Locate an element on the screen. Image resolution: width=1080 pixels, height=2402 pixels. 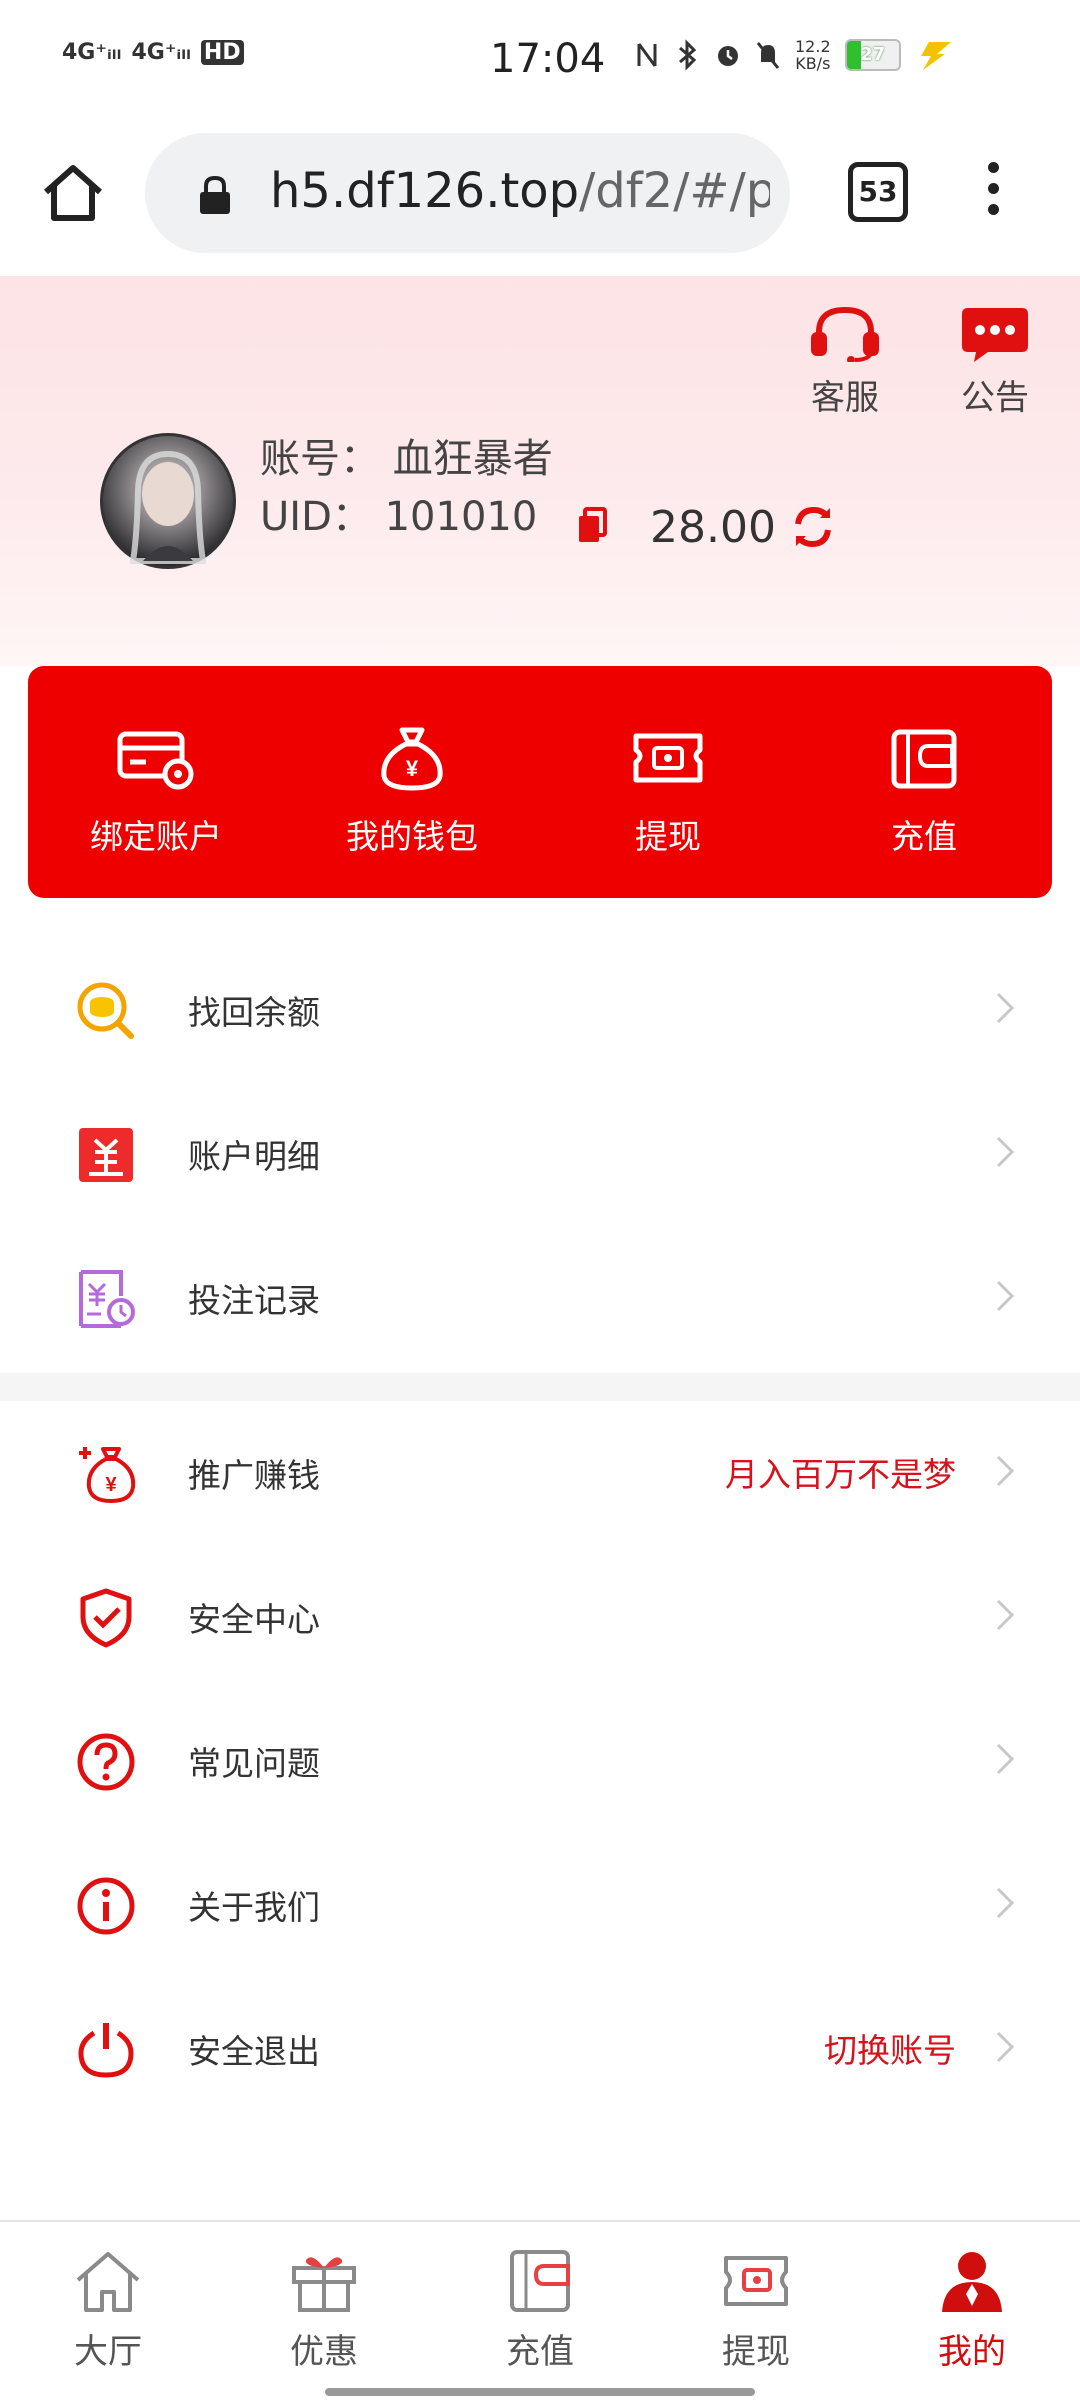
alarm-icon is located at coordinates (728, 56).